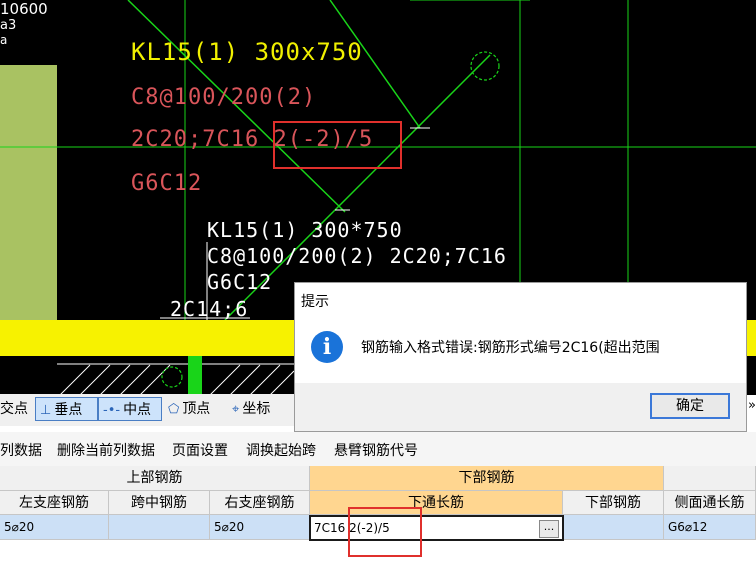 This screenshot has height=575, width=756. I want to click on cell-bottom-rebar, so click(613, 527).